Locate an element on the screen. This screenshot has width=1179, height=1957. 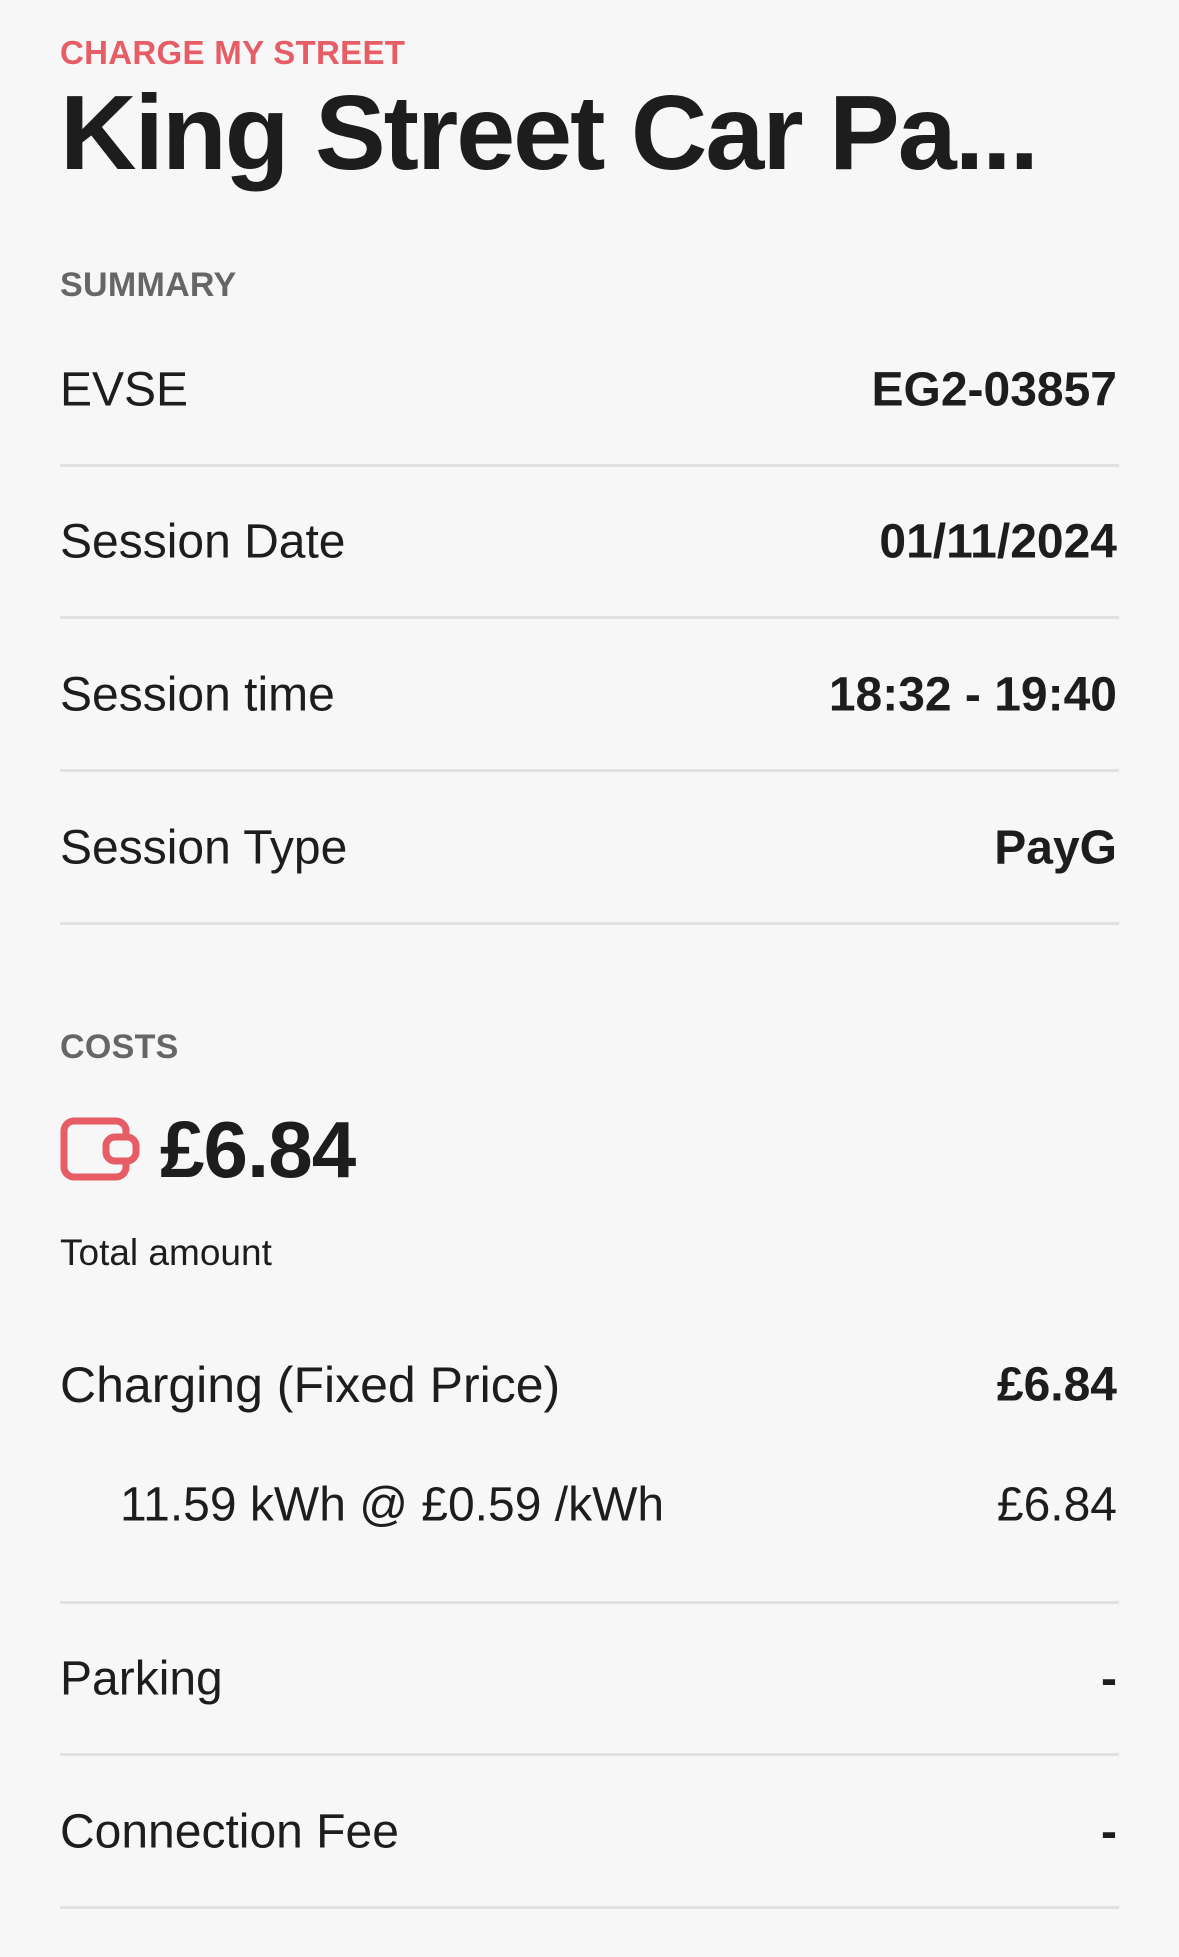
cost-row-parking: Parking - is located at coordinates (589, 1680).